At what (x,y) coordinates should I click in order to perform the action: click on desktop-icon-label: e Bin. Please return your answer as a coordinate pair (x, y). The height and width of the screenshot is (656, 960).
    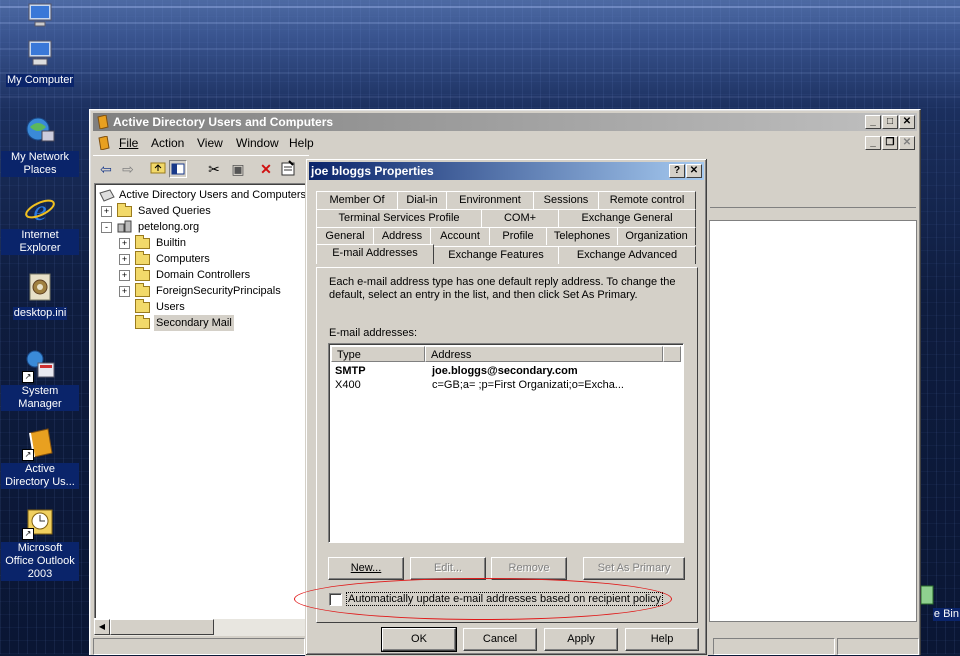
    Looking at the image, I should click on (946, 614).